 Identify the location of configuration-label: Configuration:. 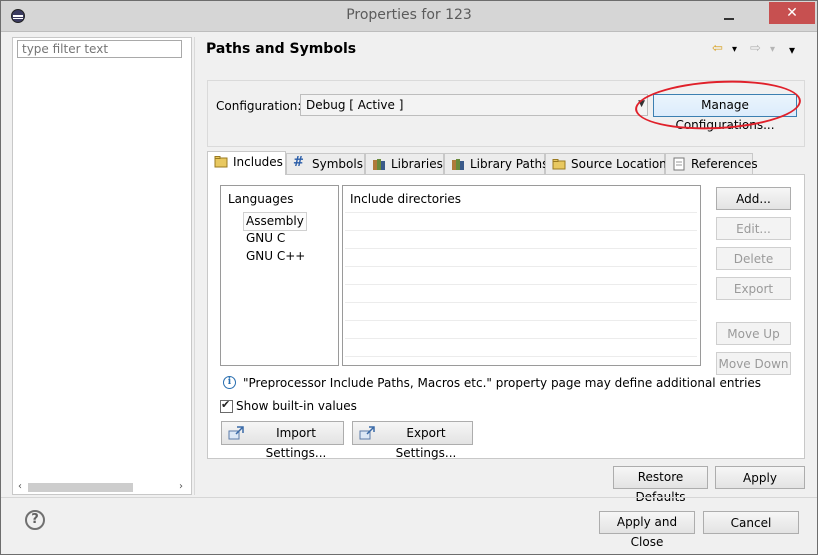
(259, 106).